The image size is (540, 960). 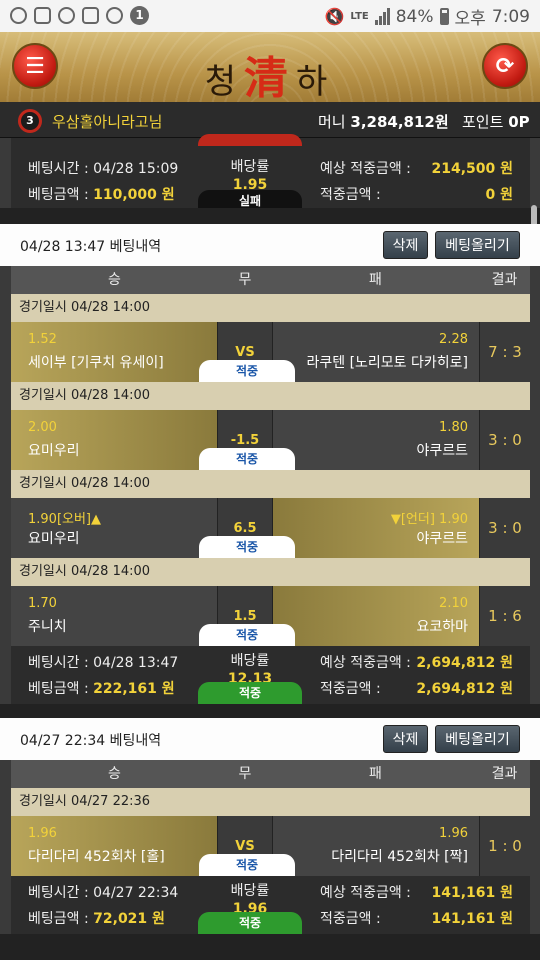 I want to click on match-result: 1 : 0, so click(x=504, y=846).